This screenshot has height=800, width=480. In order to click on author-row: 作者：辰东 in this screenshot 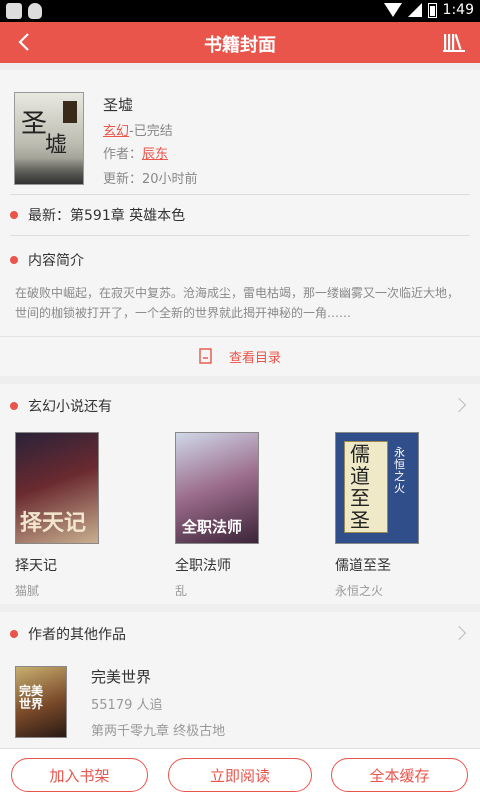, I will do `click(135, 152)`.